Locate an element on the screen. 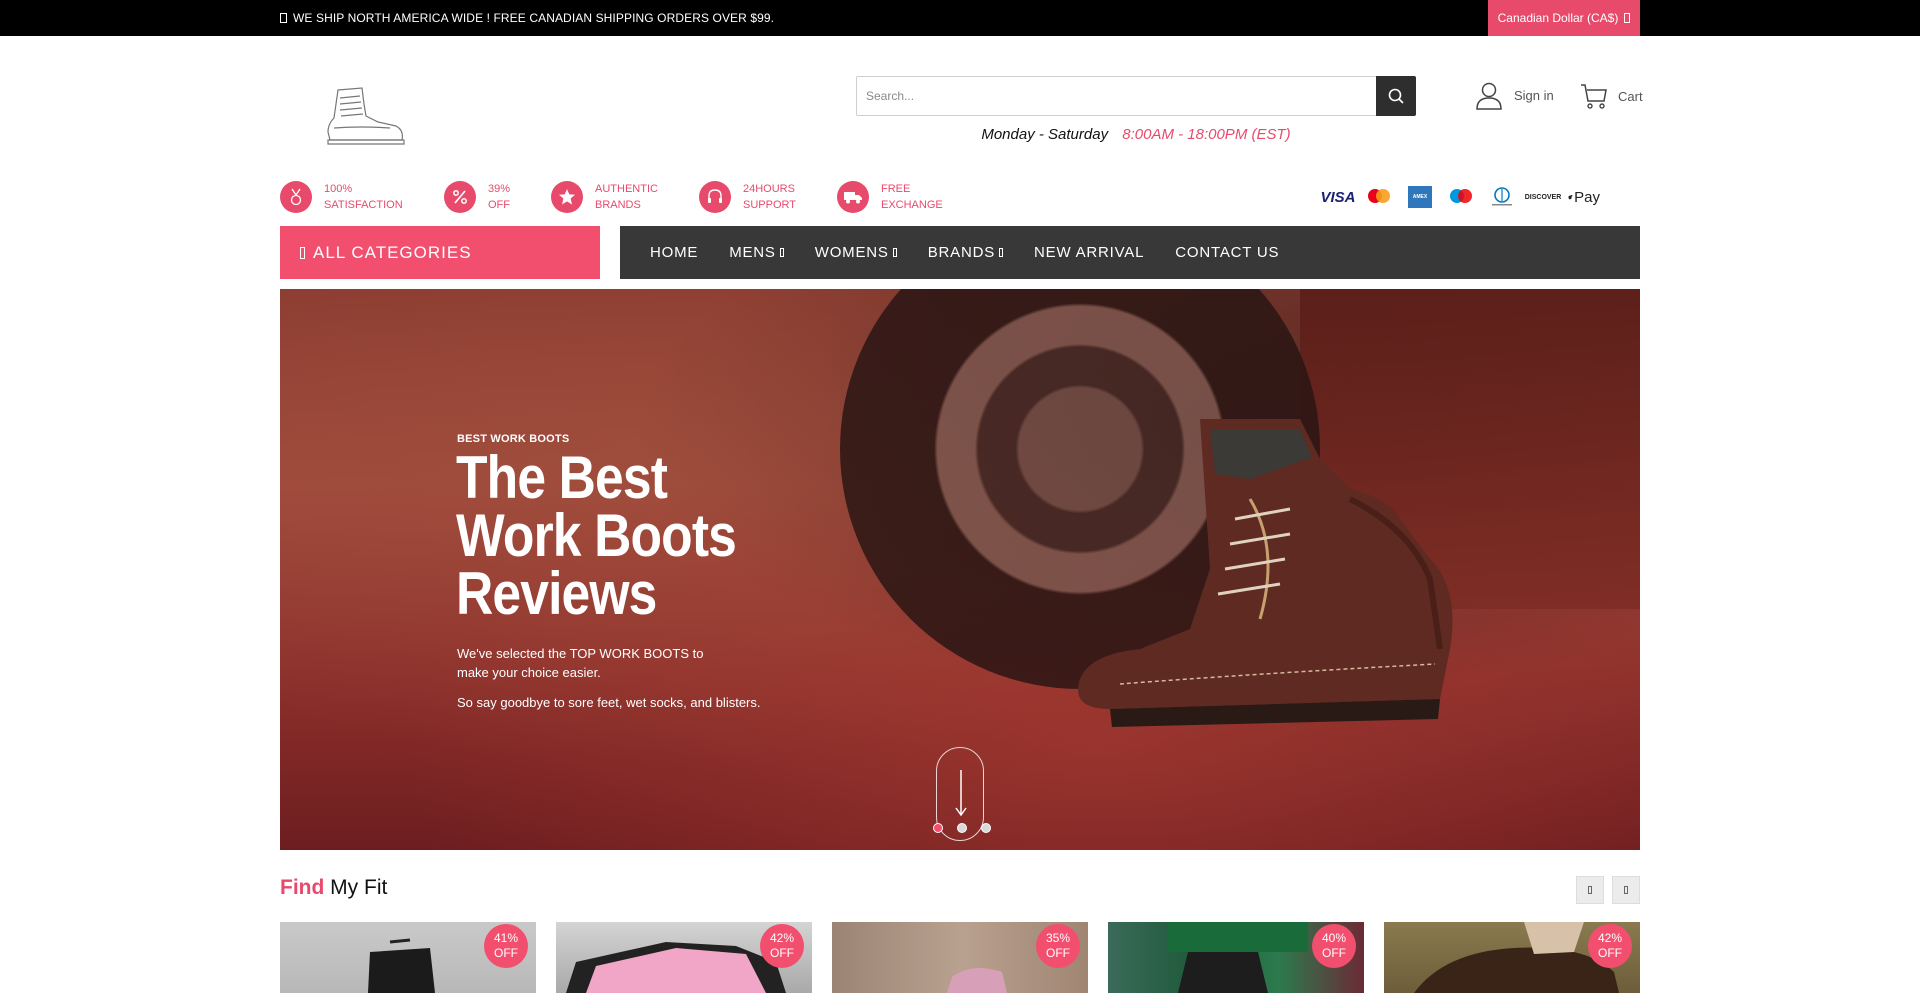 The width and height of the screenshot is (1920, 993). user-icon is located at coordinates (1489, 96).